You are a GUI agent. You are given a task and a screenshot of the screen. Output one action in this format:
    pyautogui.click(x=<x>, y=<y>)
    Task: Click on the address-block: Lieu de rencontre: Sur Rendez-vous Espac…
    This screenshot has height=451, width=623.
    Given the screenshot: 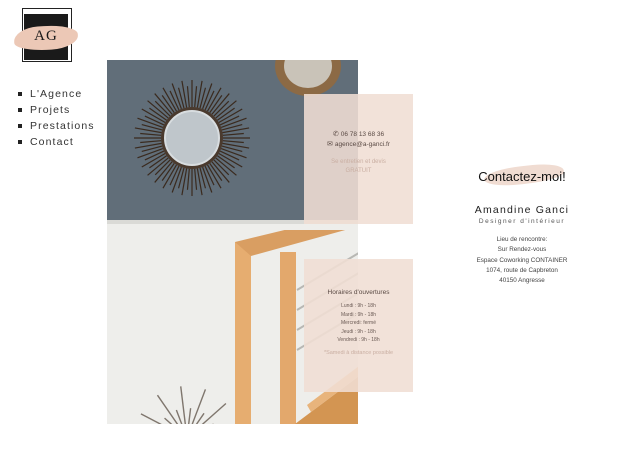 What is the action you would take?
    pyautogui.click(x=522, y=260)
    